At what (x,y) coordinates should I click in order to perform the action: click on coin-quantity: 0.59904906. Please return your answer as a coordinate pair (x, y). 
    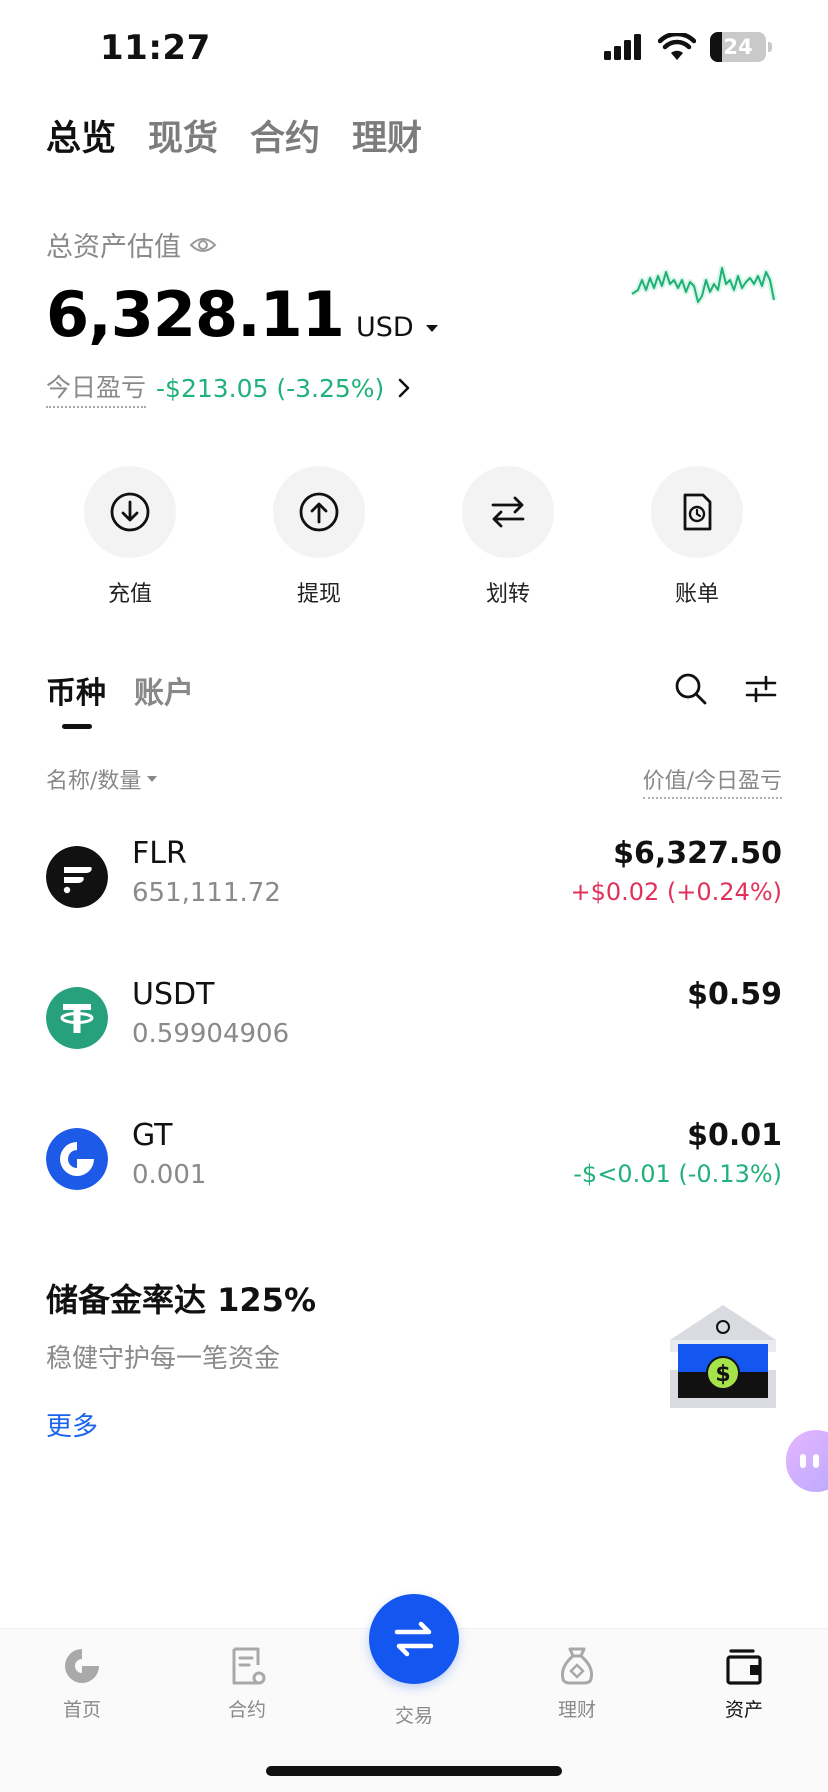
    Looking at the image, I should click on (211, 1034).